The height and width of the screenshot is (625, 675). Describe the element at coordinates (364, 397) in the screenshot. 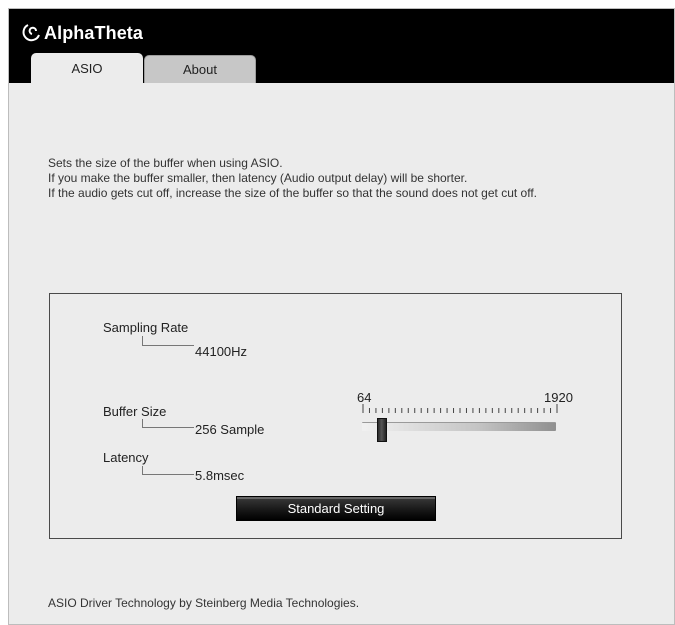

I see `slider-min-label: 64` at that location.